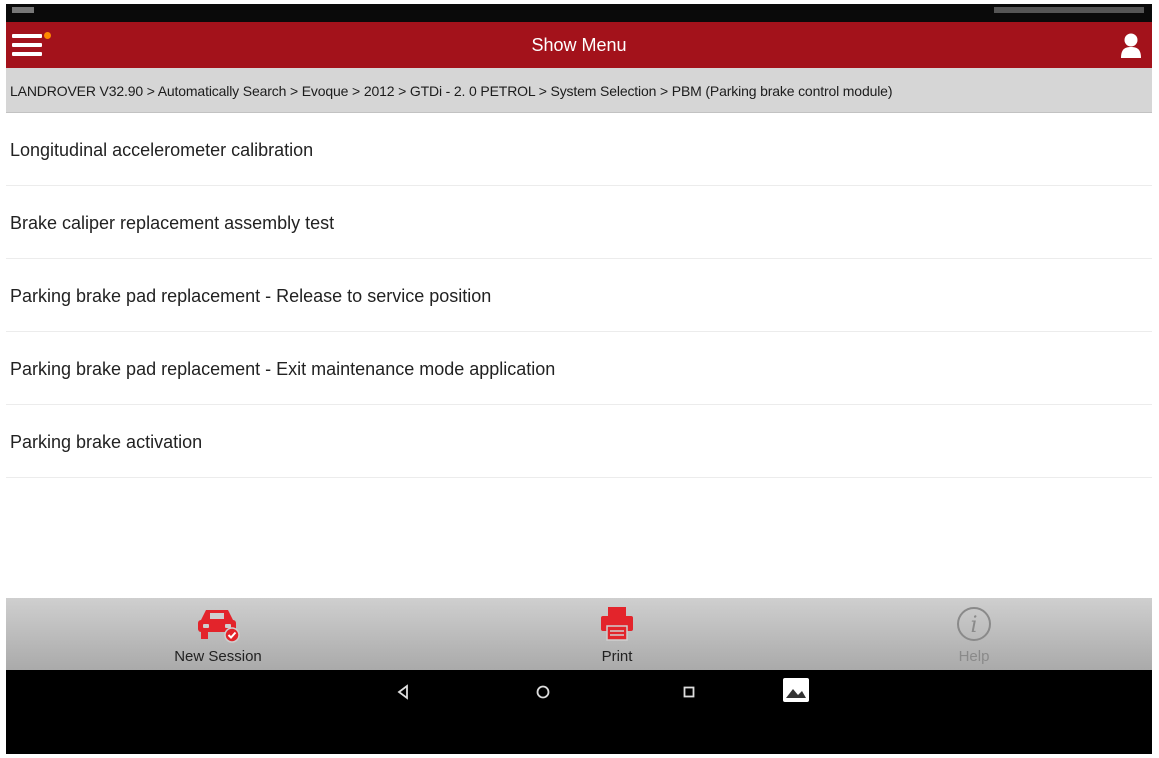 Image resolution: width=1159 pixels, height=758 pixels. Describe the element at coordinates (218, 656) in the screenshot. I see `new-session-label: New Session` at that location.